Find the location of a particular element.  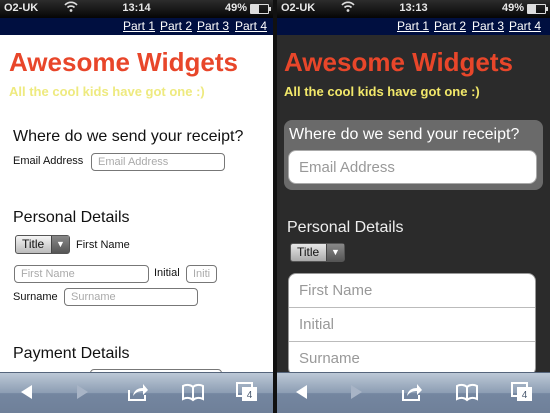

email-label: Email Address is located at coordinates (48, 161).